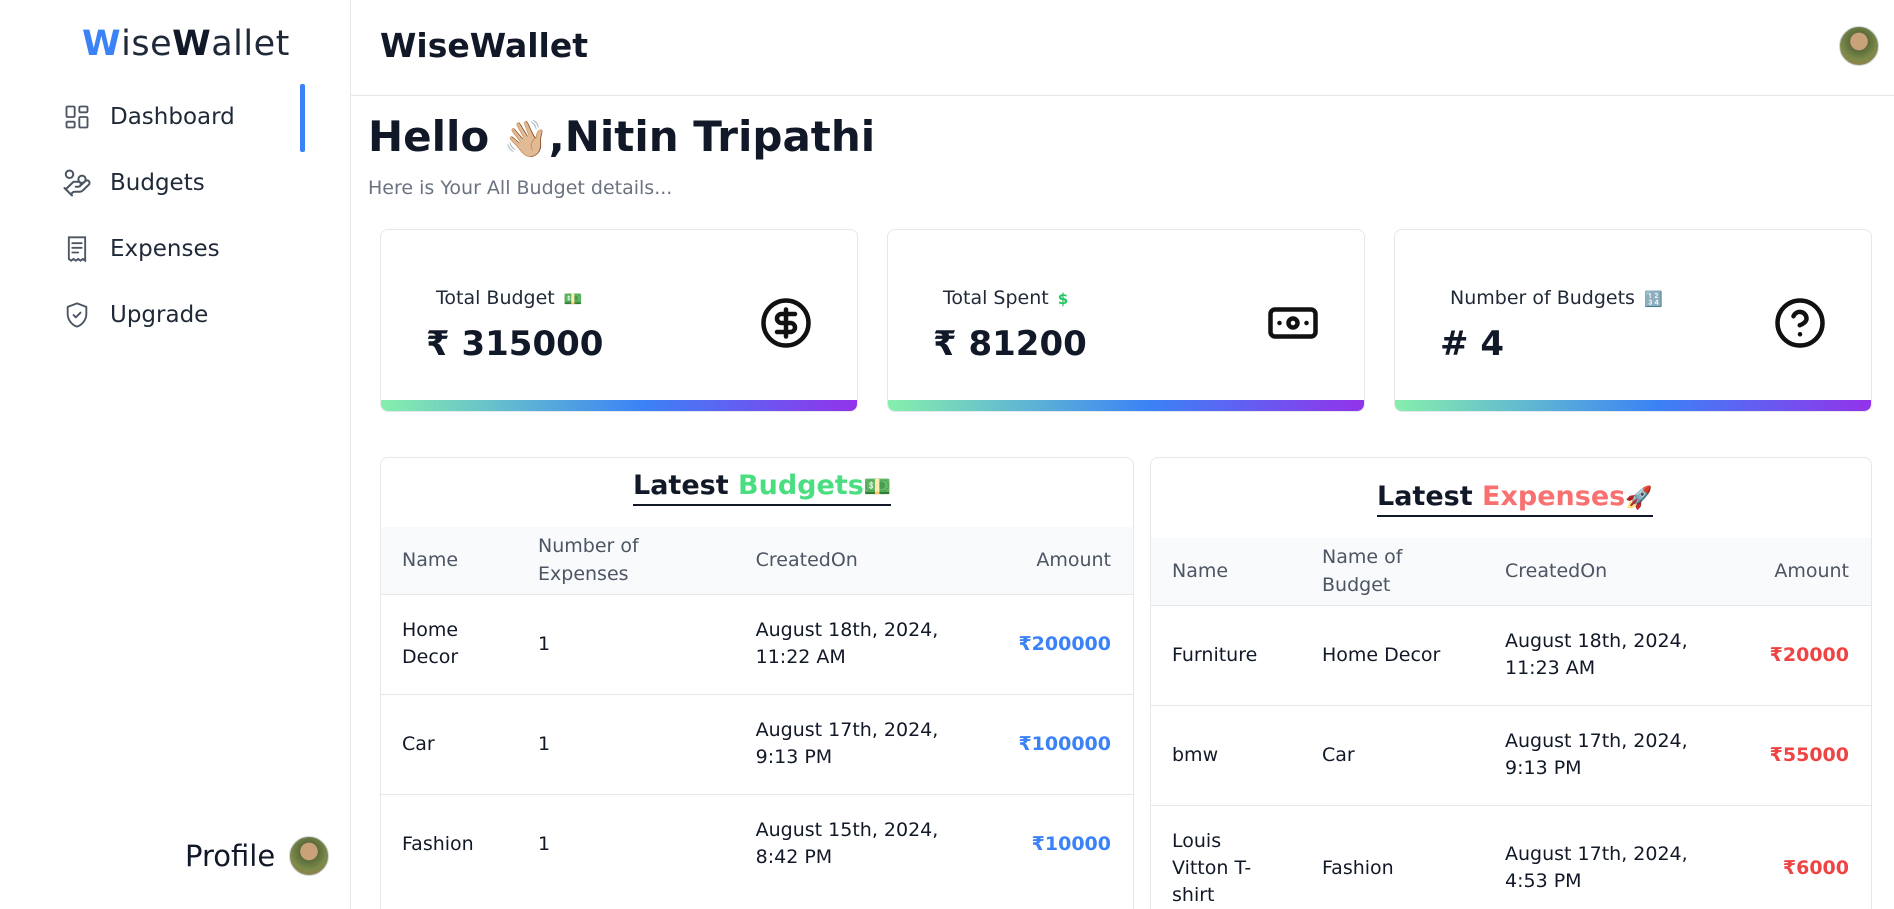 The image size is (1894, 909). What do you see at coordinates (801, 485) in the screenshot?
I see `title-highlight: Budgets` at bounding box center [801, 485].